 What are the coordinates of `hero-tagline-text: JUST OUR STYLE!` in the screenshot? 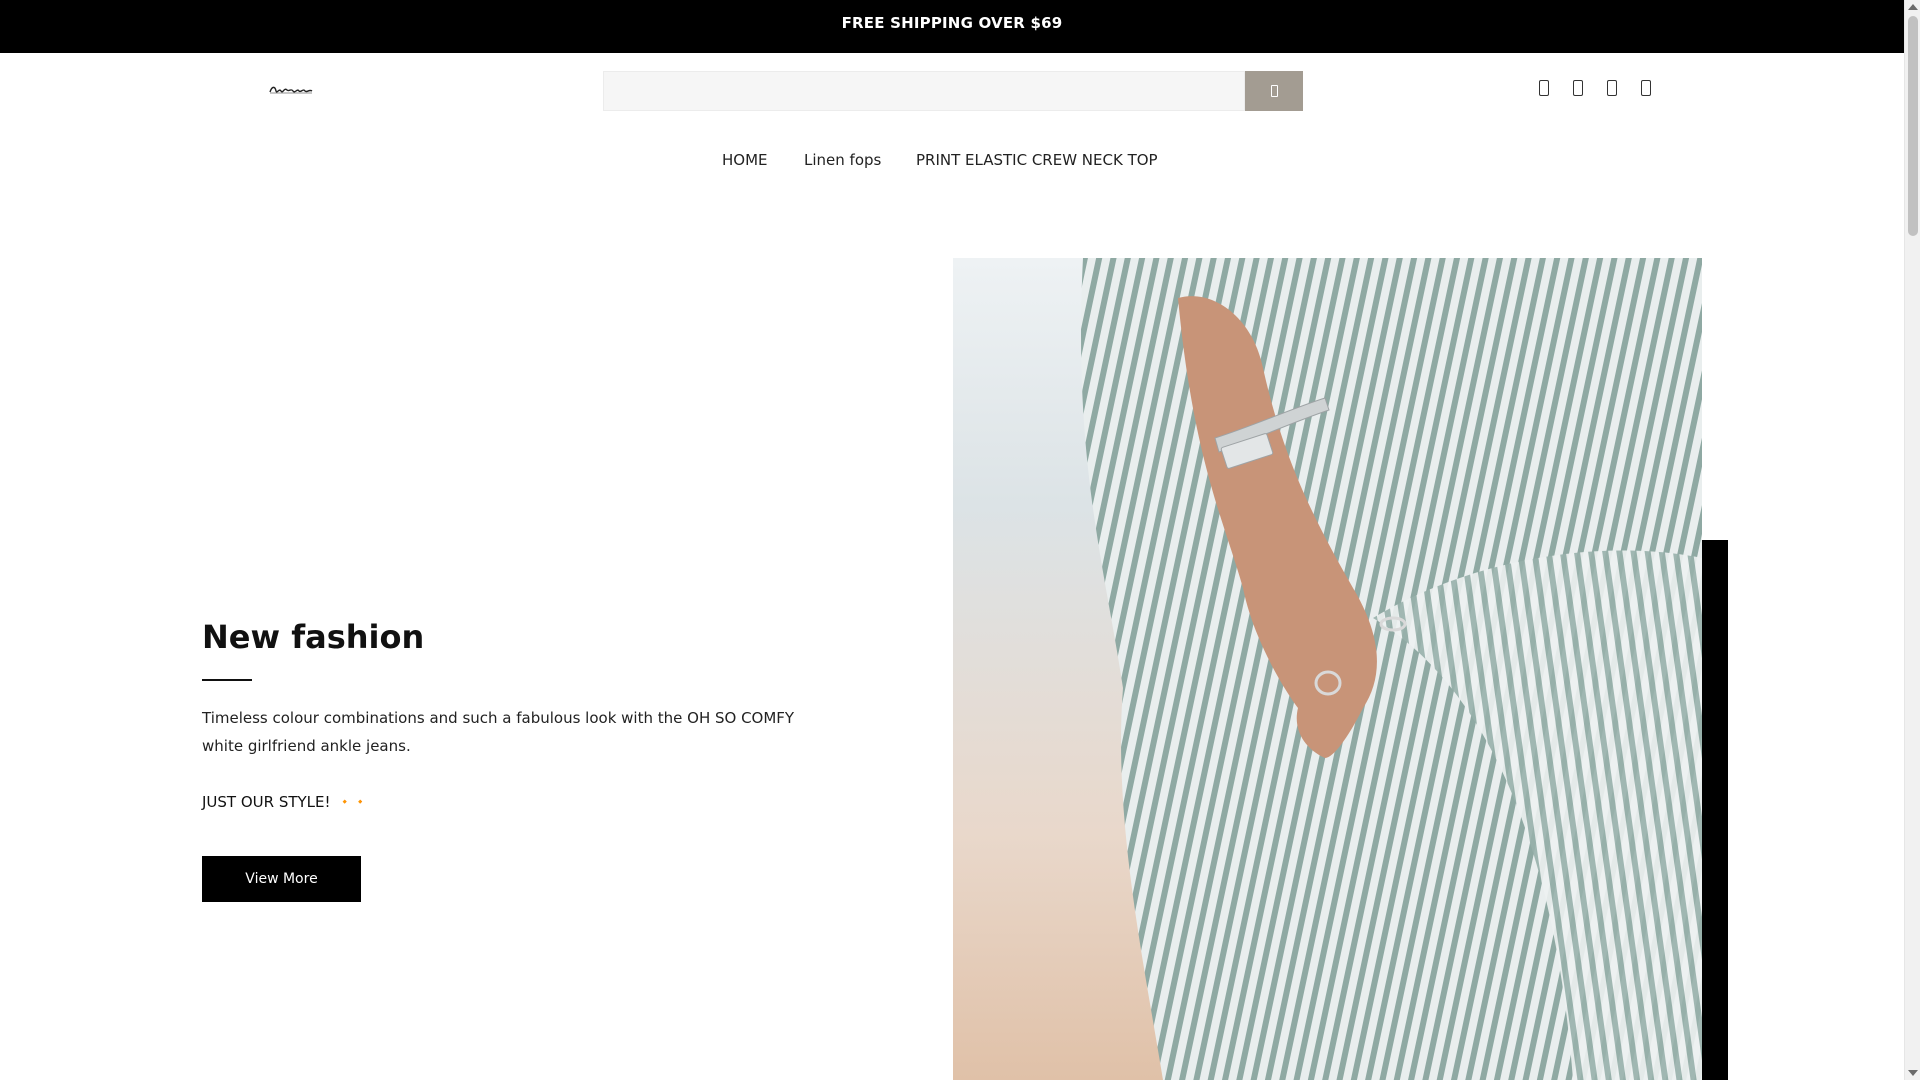 It's located at (266, 802).